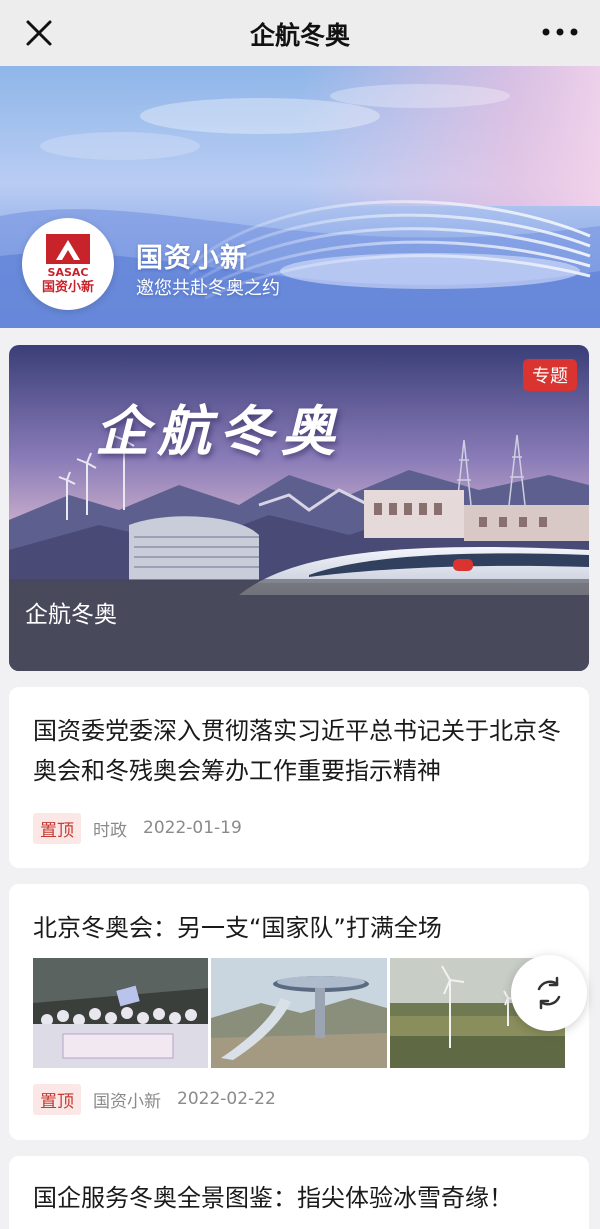 This screenshot has width=600, height=1229. What do you see at coordinates (560, 32) in the screenshot?
I see `more-icon` at bounding box center [560, 32].